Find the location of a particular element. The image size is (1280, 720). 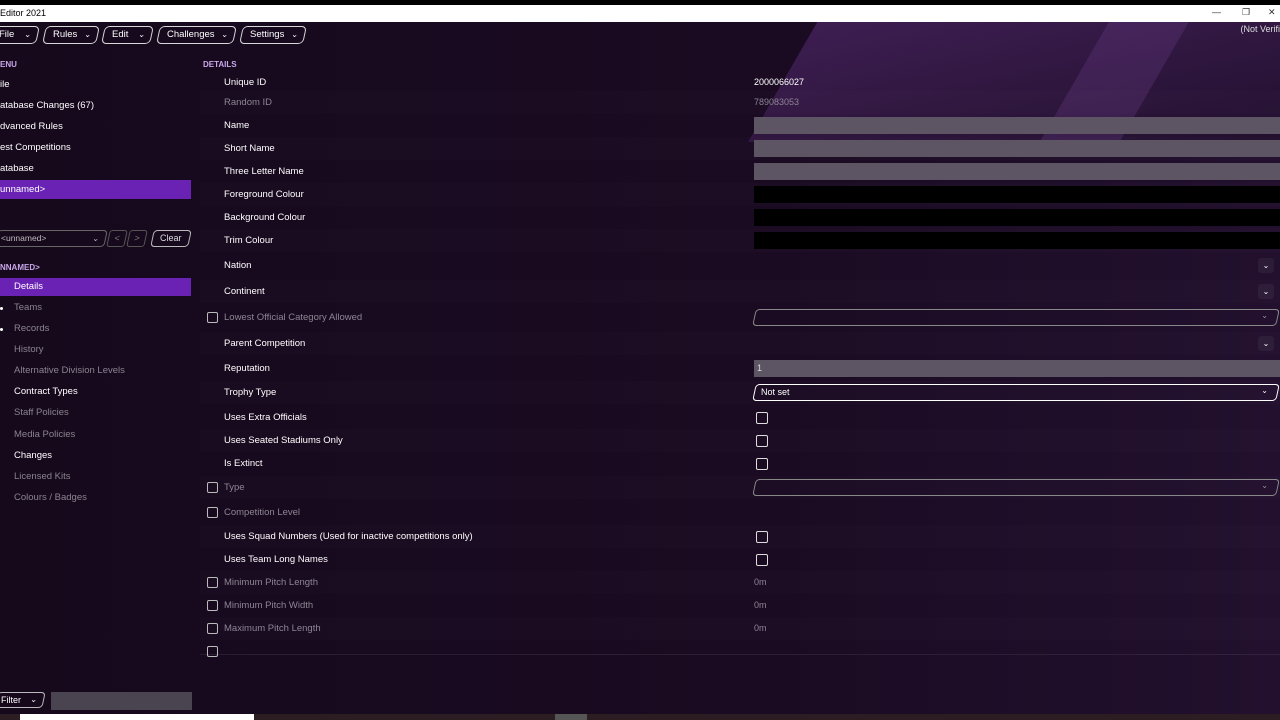

uses-squad-numbers-checkbox is located at coordinates (762, 537).